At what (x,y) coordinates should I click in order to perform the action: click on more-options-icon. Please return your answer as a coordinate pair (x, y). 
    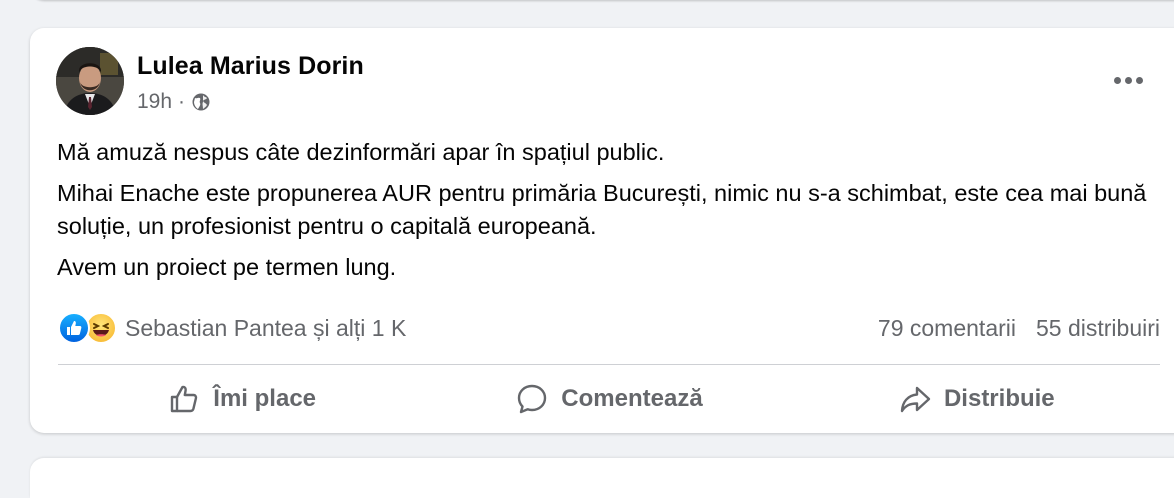
    Looking at the image, I should click on (1128, 80).